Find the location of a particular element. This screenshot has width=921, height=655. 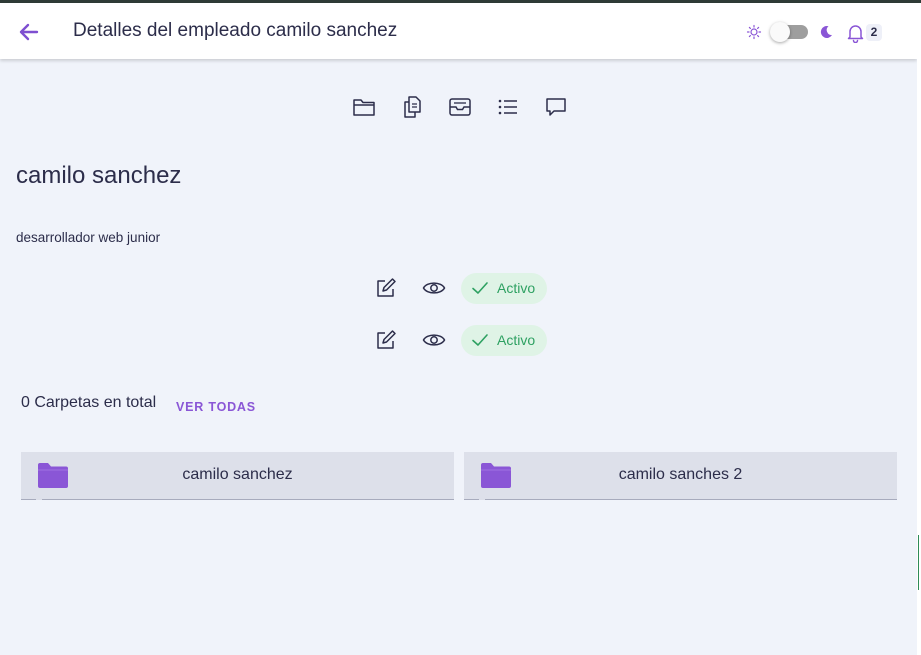

bell-icon is located at coordinates (855, 33).